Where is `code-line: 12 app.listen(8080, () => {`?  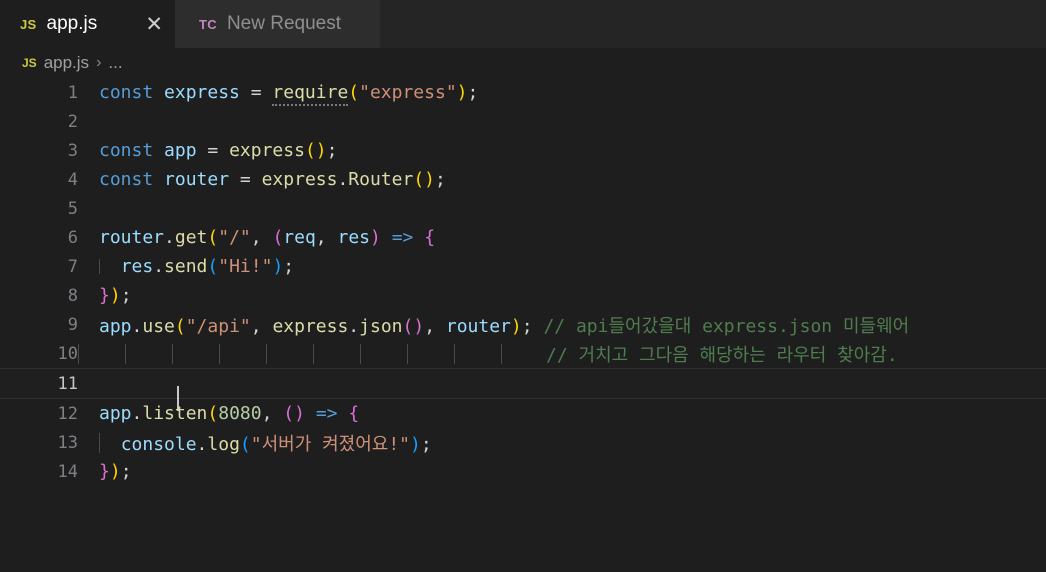
code-line: 12 app.listen(8080, () => { is located at coordinates (523, 413).